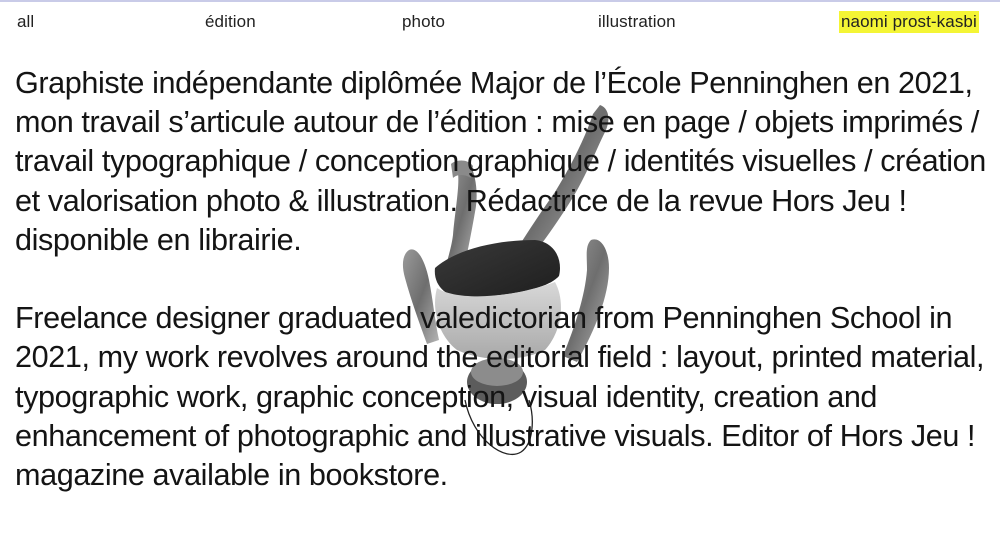 This screenshot has width=1000, height=558. What do you see at coordinates (909, 22) in the screenshot?
I see `nav-link-about-name: naomi prost-kasbi` at bounding box center [909, 22].